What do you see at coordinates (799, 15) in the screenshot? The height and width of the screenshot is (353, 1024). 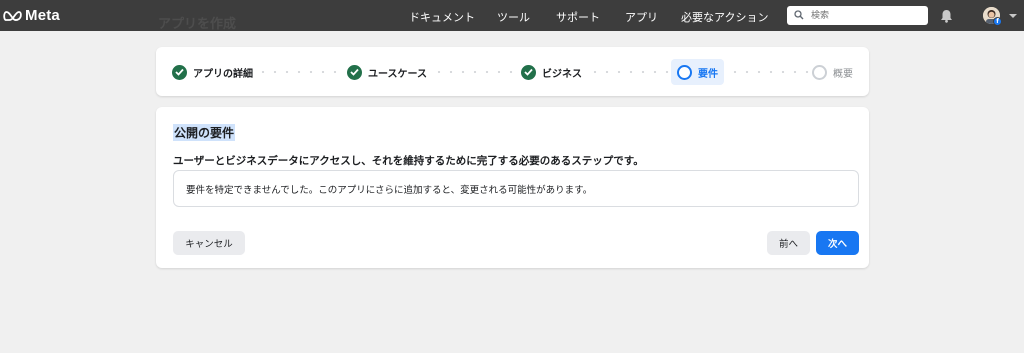 I see `search-icon` at bounding box center [799, 15].